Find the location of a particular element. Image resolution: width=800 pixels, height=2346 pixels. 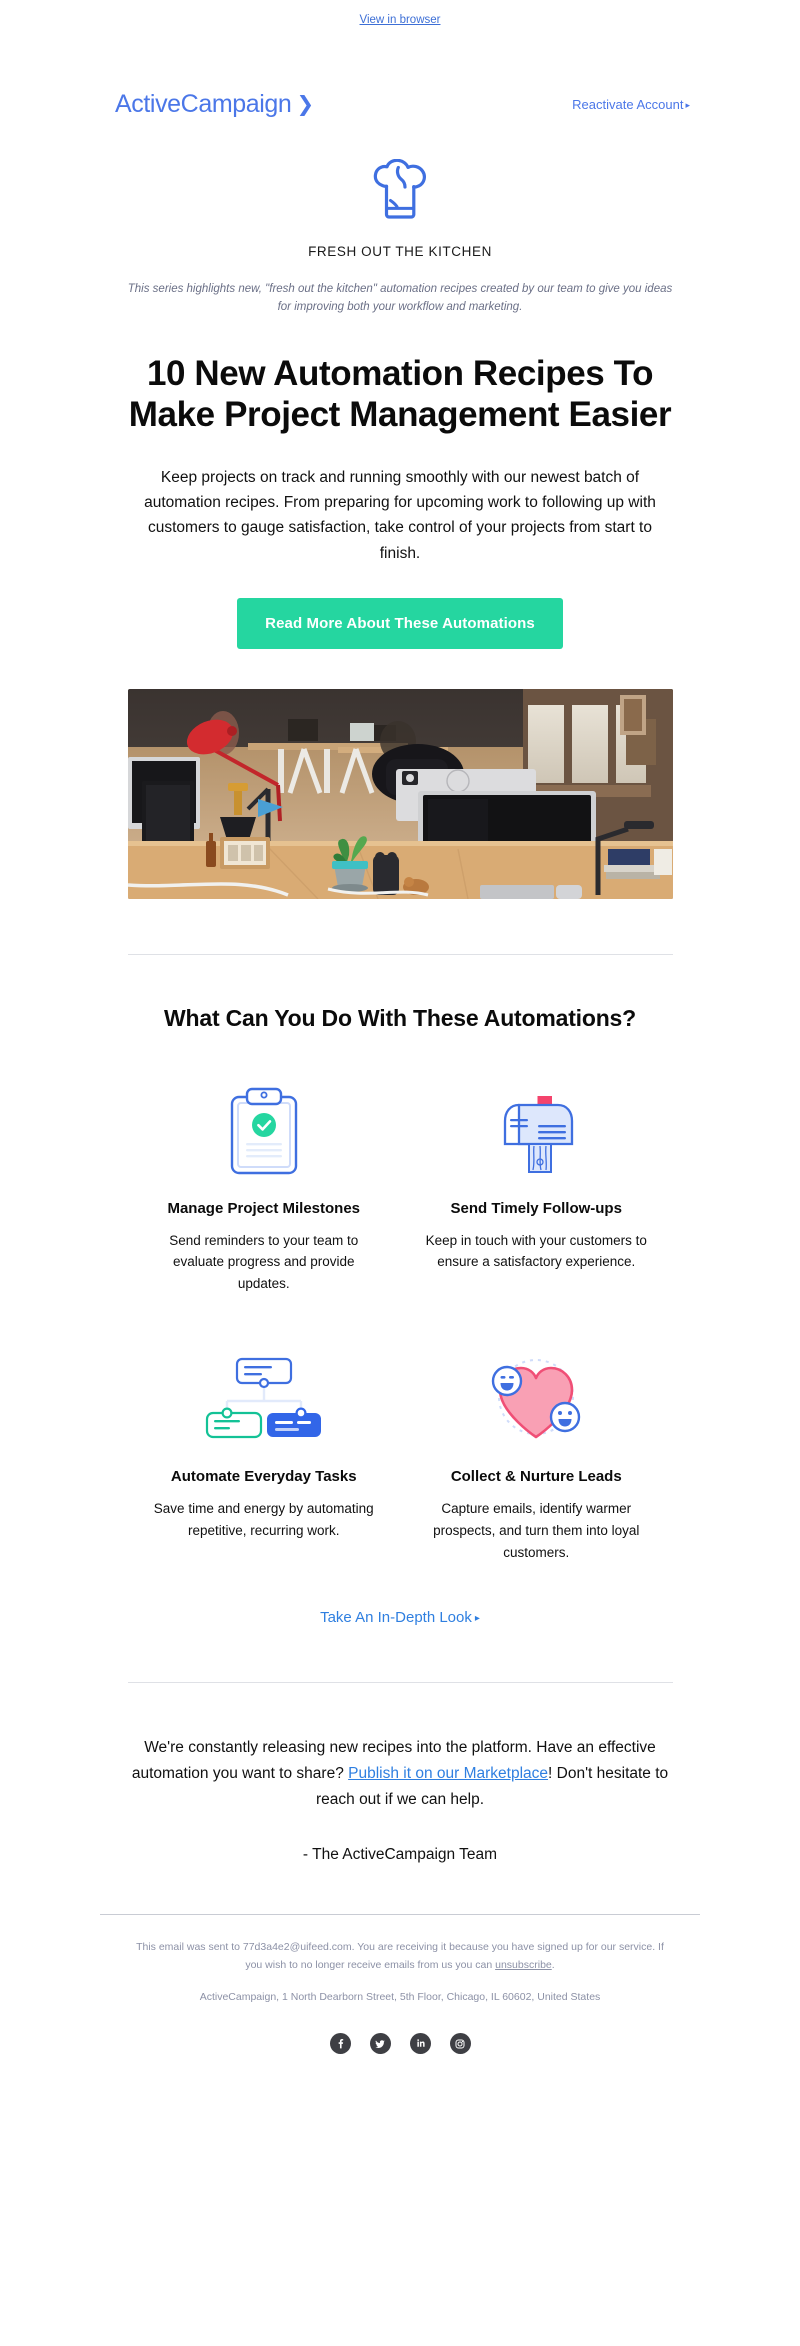

reactivate-account-link: Reactivate Account ▸ is located at coordinates (631, 104).